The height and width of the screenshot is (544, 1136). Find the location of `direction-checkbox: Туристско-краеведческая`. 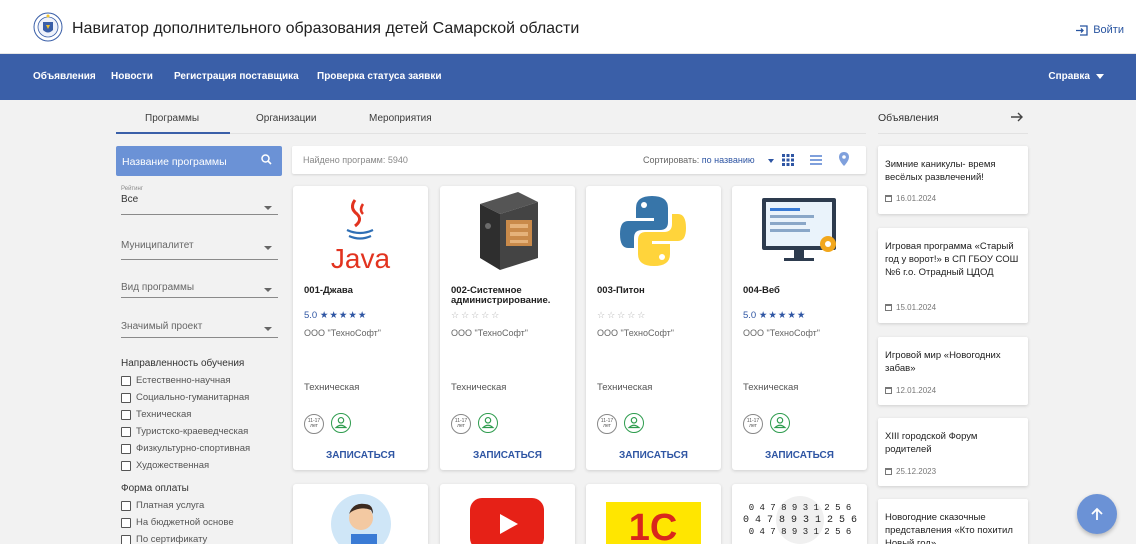

direction-checkbox: Туристско-краеведческая is located at coordinates (184, 431).